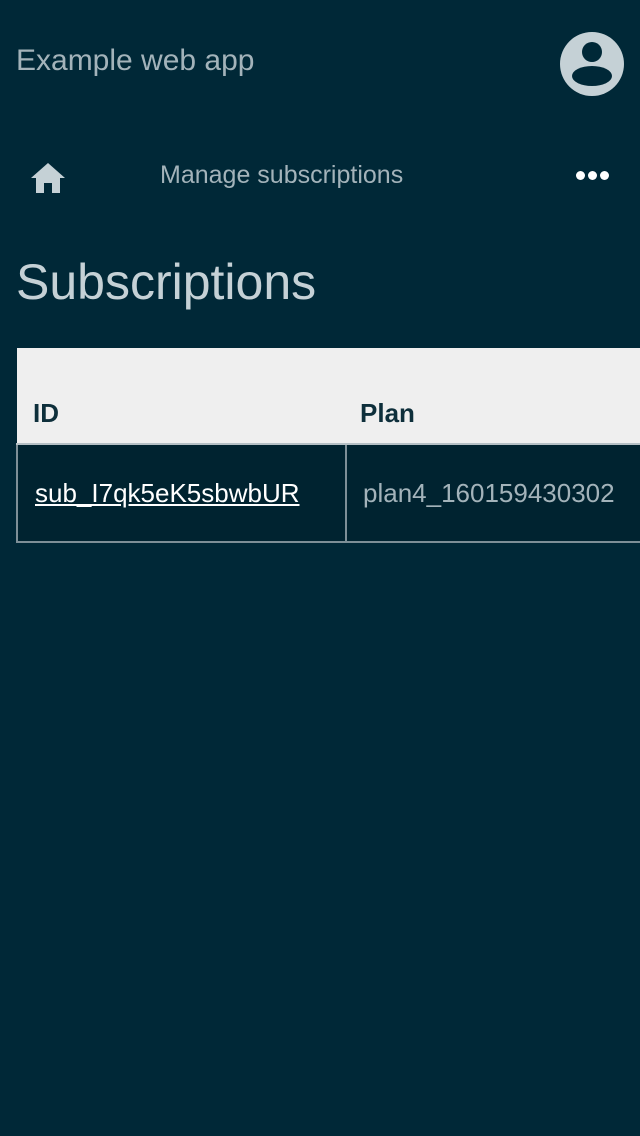 This screenshot has height=1136, width=640. What do you see at coordinates (135, 60) in the screenshot?
I see `app-title: Example web app` at bounding box center [135, 60].